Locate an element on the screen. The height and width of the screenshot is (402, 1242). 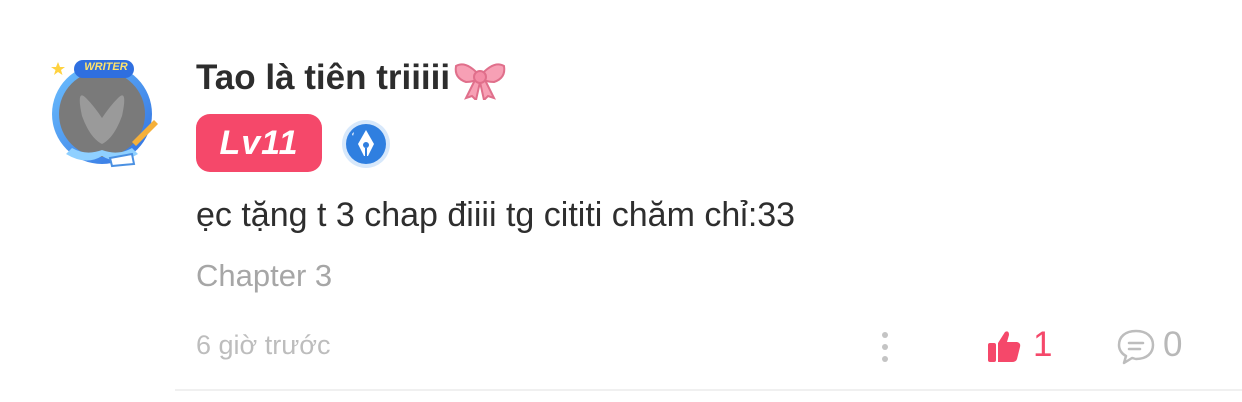
level-label: Lv11 is located at coordinates (259, 142).